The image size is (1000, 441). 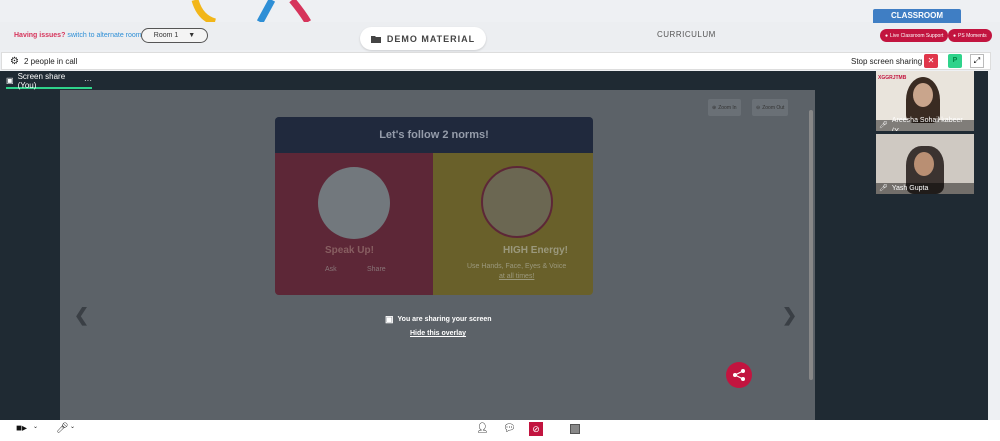 I want to click on camera-icon: ■▸, so click(x=21, y=428).